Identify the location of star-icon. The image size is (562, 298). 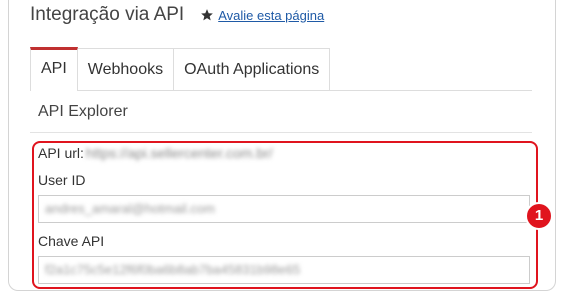
(207, 15).